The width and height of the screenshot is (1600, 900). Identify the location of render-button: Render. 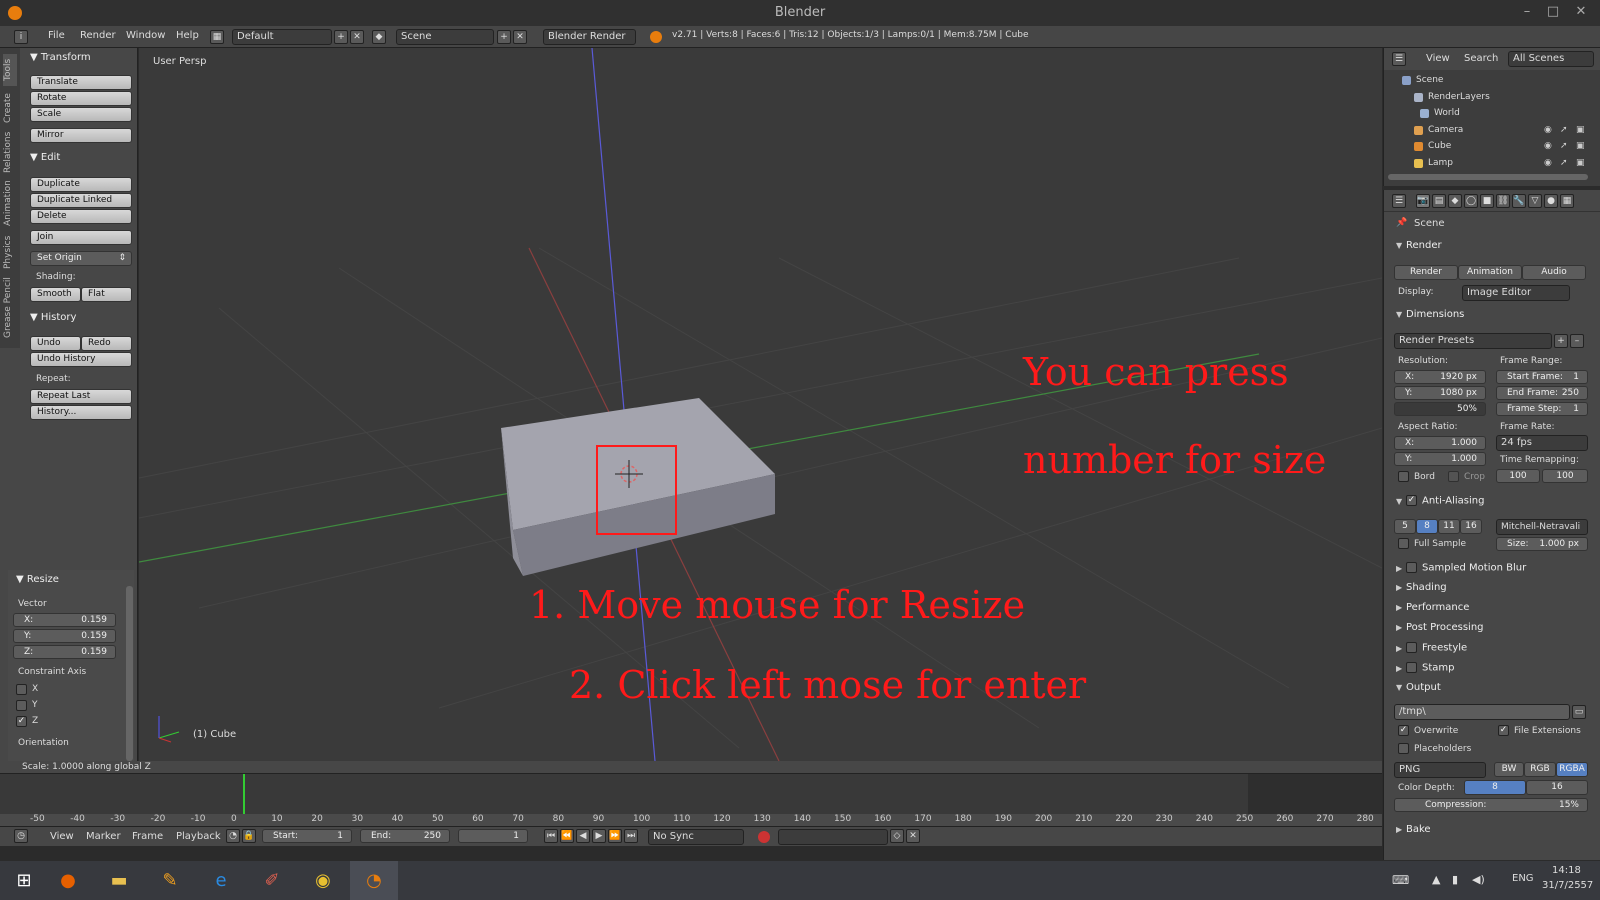
(1426, 272).